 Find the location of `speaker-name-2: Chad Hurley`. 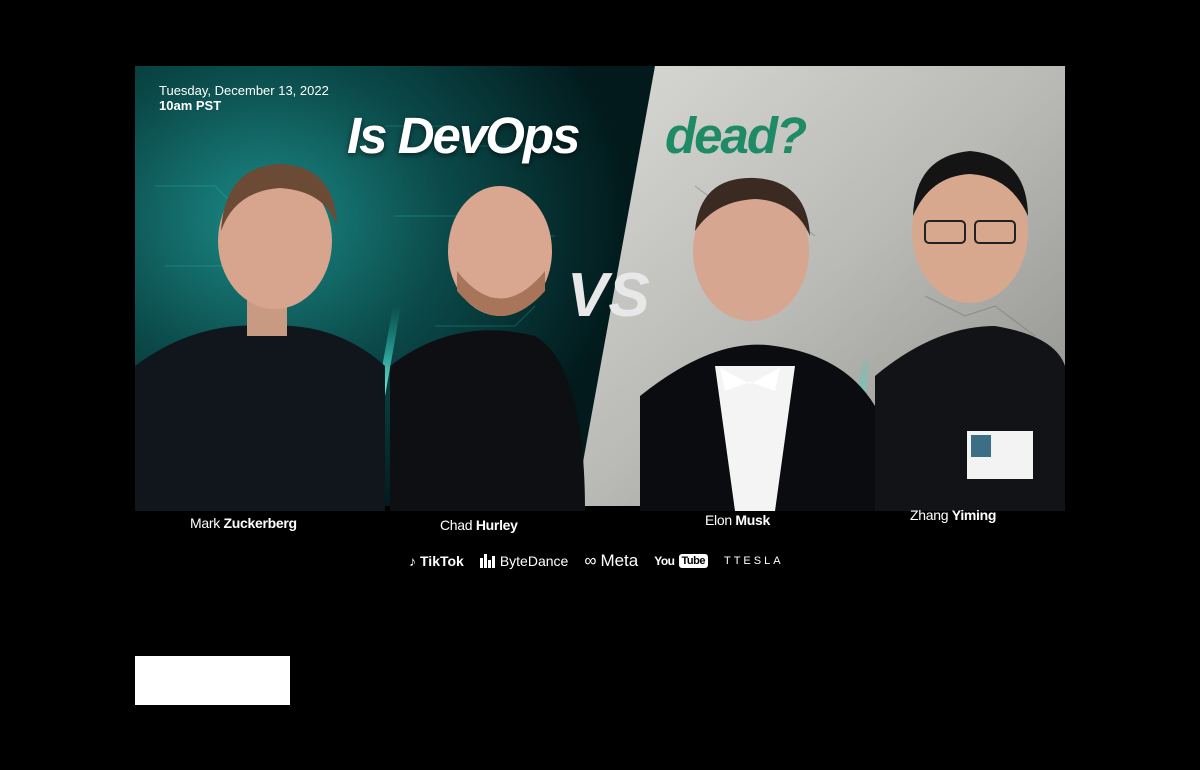

speaker-name-2: Chad Hurley is located at coordinates (479, 525).